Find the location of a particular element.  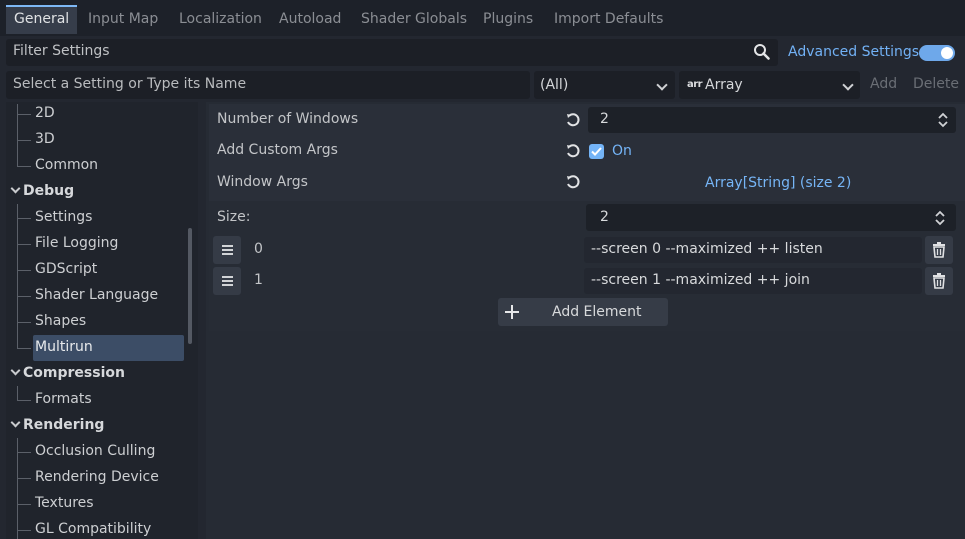

add-element-label: Add Element is located at coordinates (597, 312).